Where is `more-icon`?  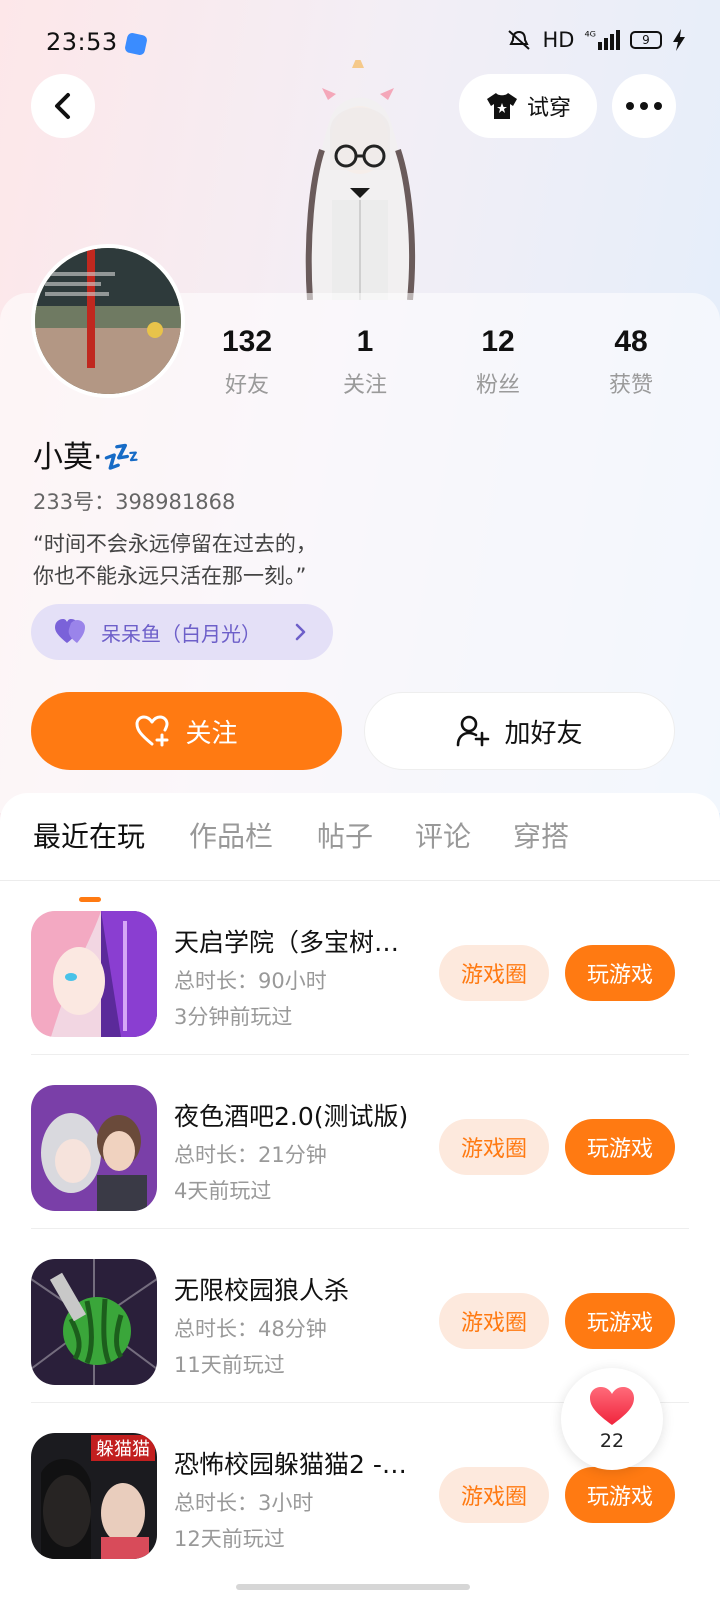
more-icon is located at coordinates (644, 106).